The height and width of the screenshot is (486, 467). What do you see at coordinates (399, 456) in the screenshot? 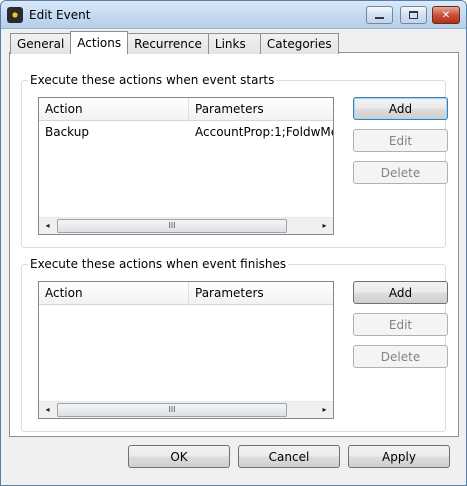
I see `apply-button: Apply` at bounding box center [399, 456].